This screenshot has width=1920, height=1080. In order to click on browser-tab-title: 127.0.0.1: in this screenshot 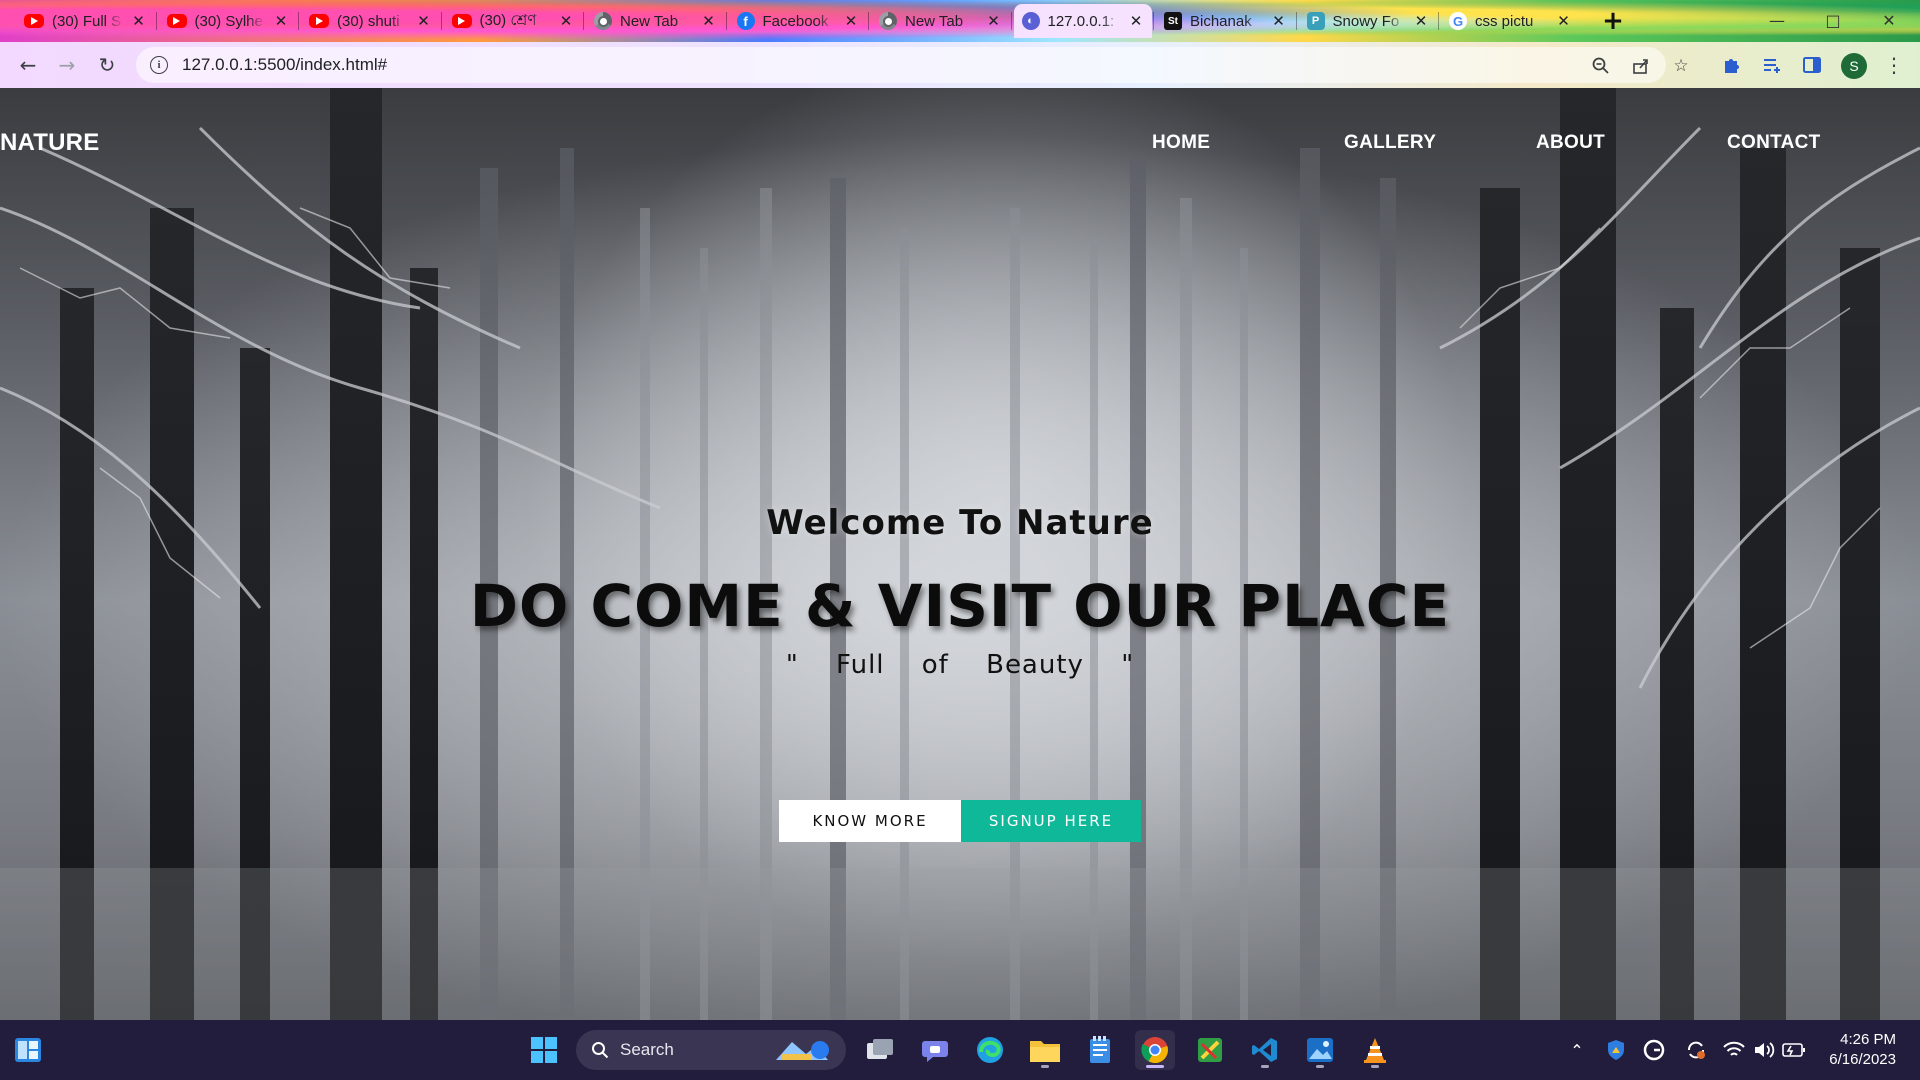, I will do `click(1081, 21)`.